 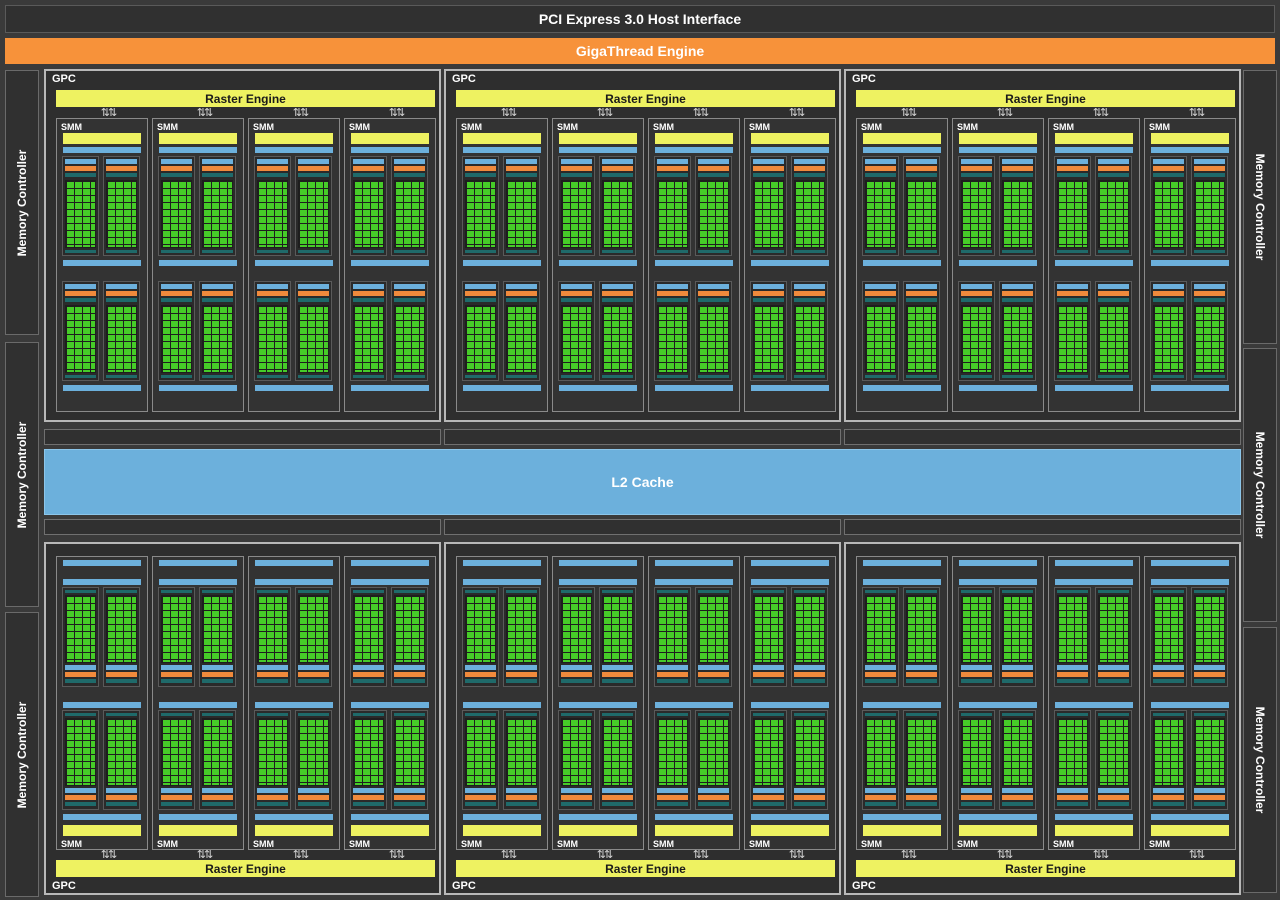 I want to click on pcie-host-interface: PCI Express 3.0 Host Interface, so click(x=640, y=19).